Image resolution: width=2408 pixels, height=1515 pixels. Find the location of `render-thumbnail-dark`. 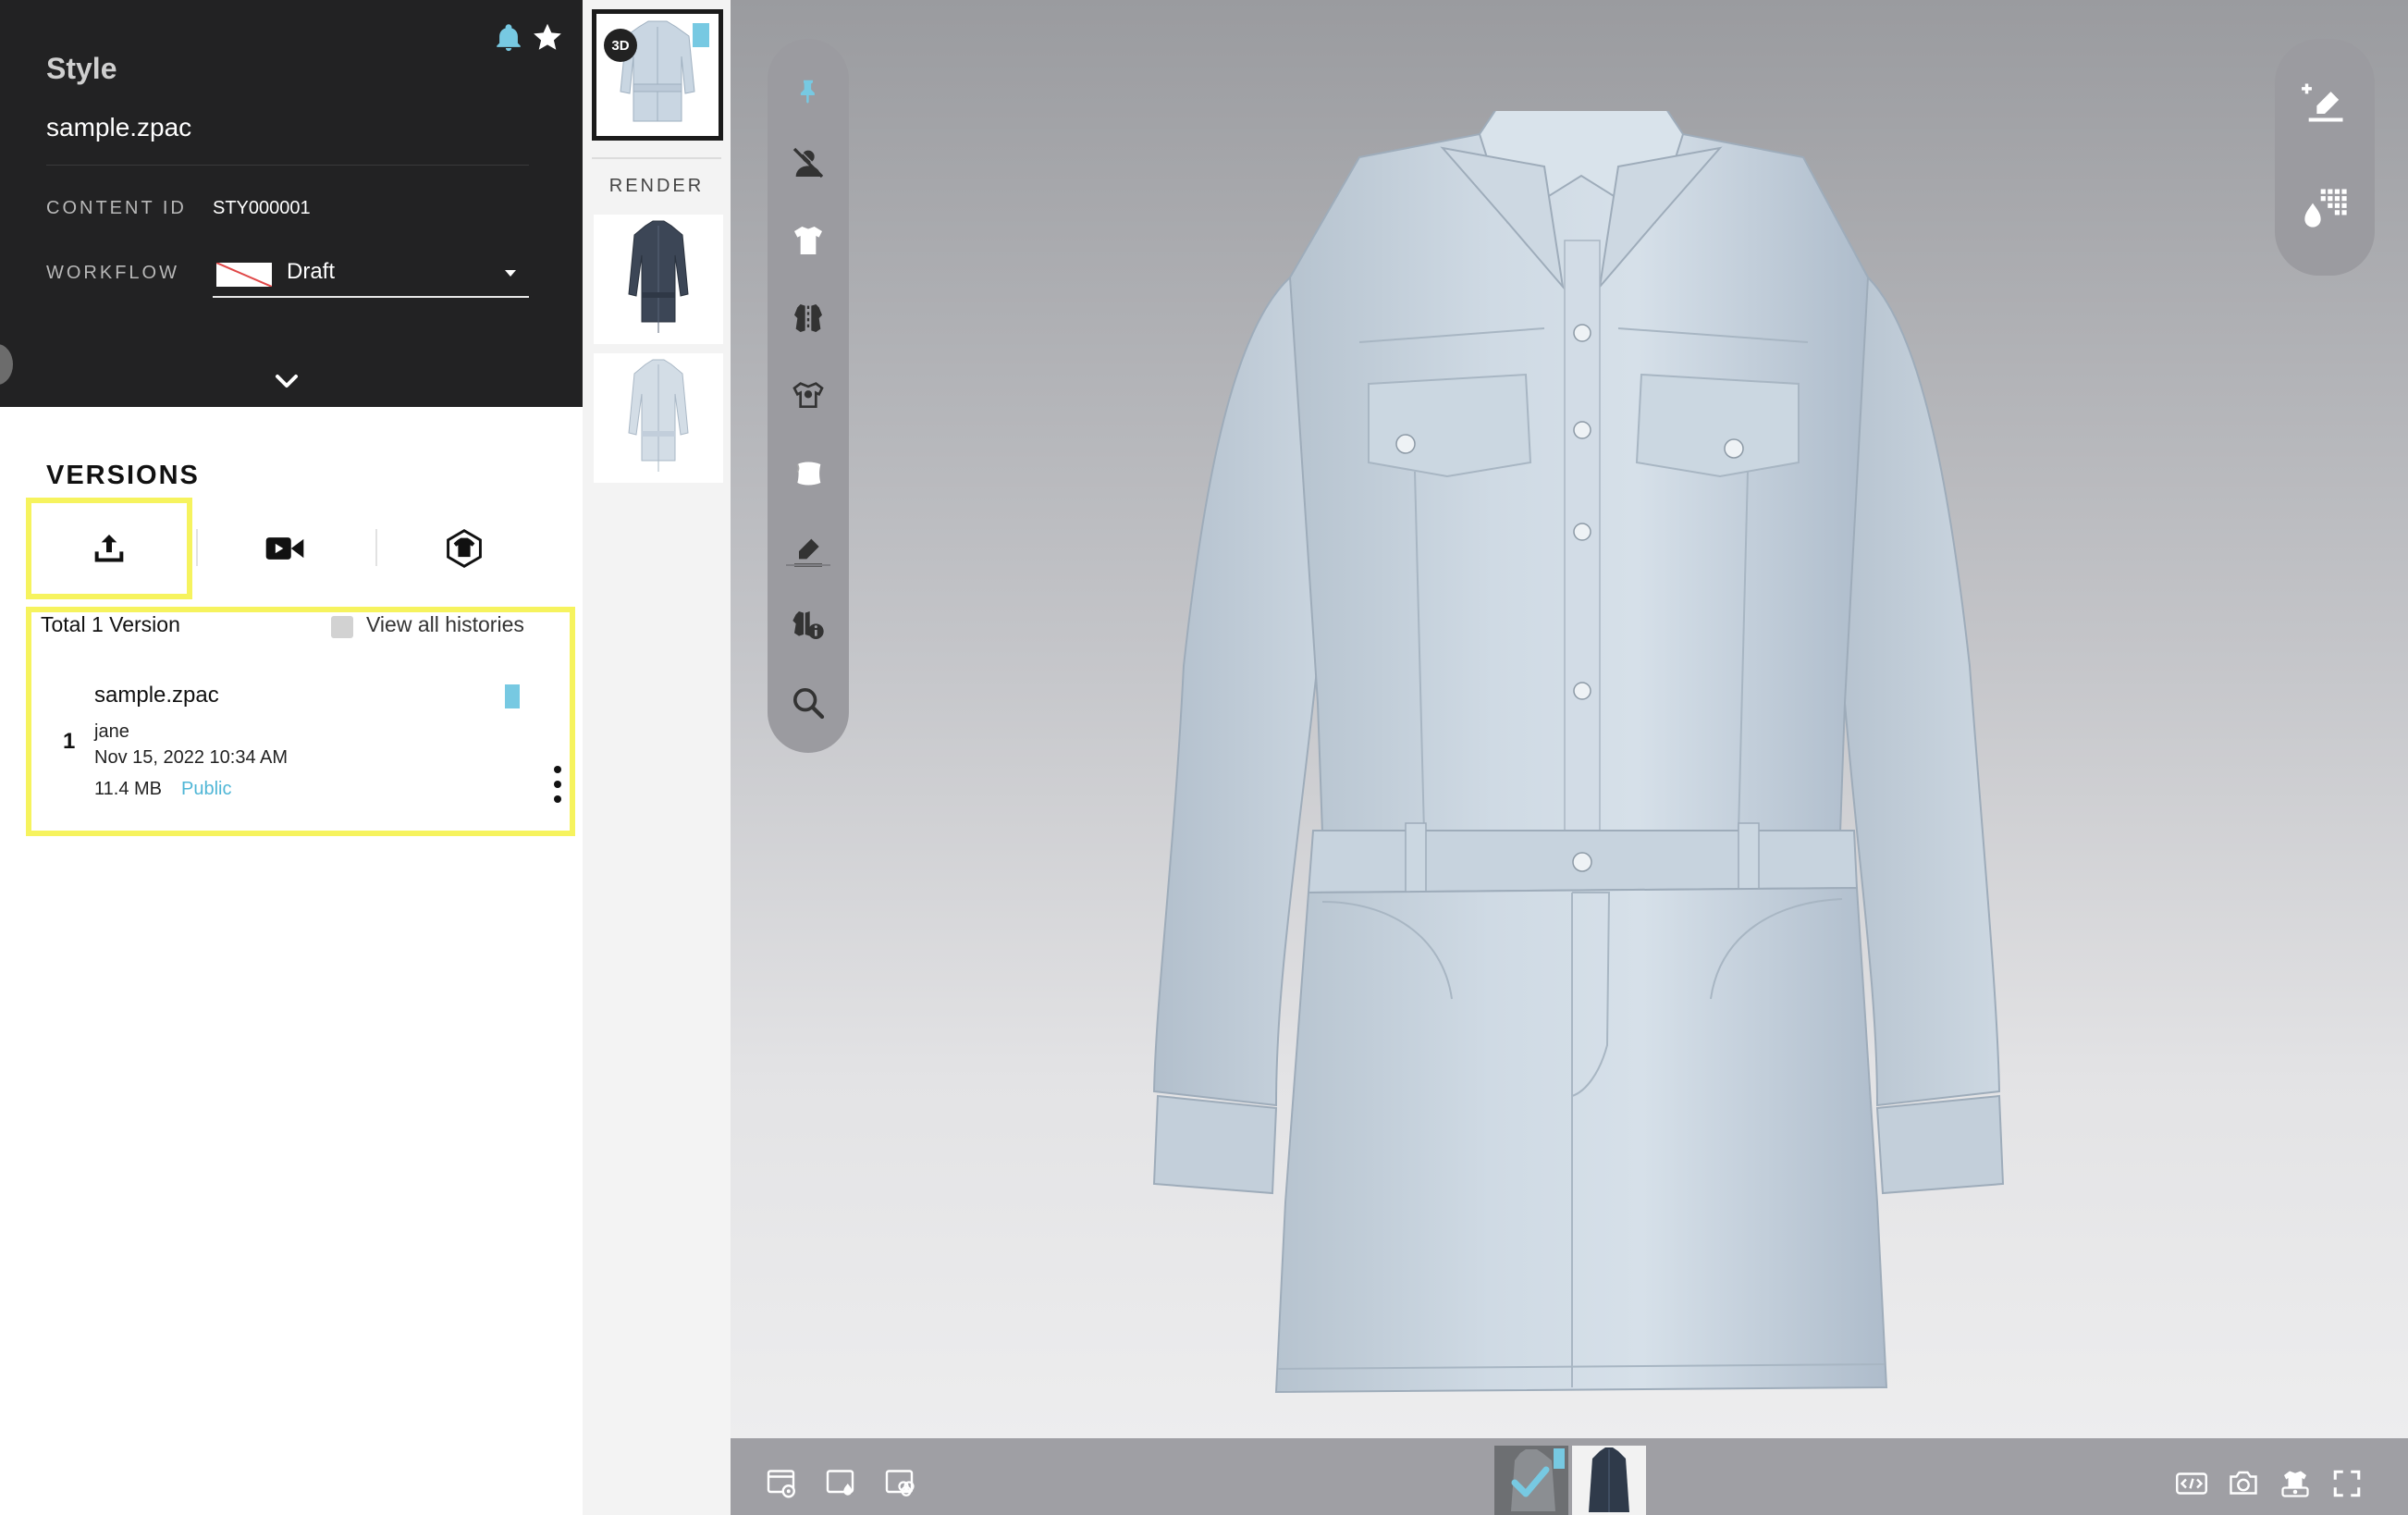

render-thumbnail-dark is located at coordinates (658, 280).